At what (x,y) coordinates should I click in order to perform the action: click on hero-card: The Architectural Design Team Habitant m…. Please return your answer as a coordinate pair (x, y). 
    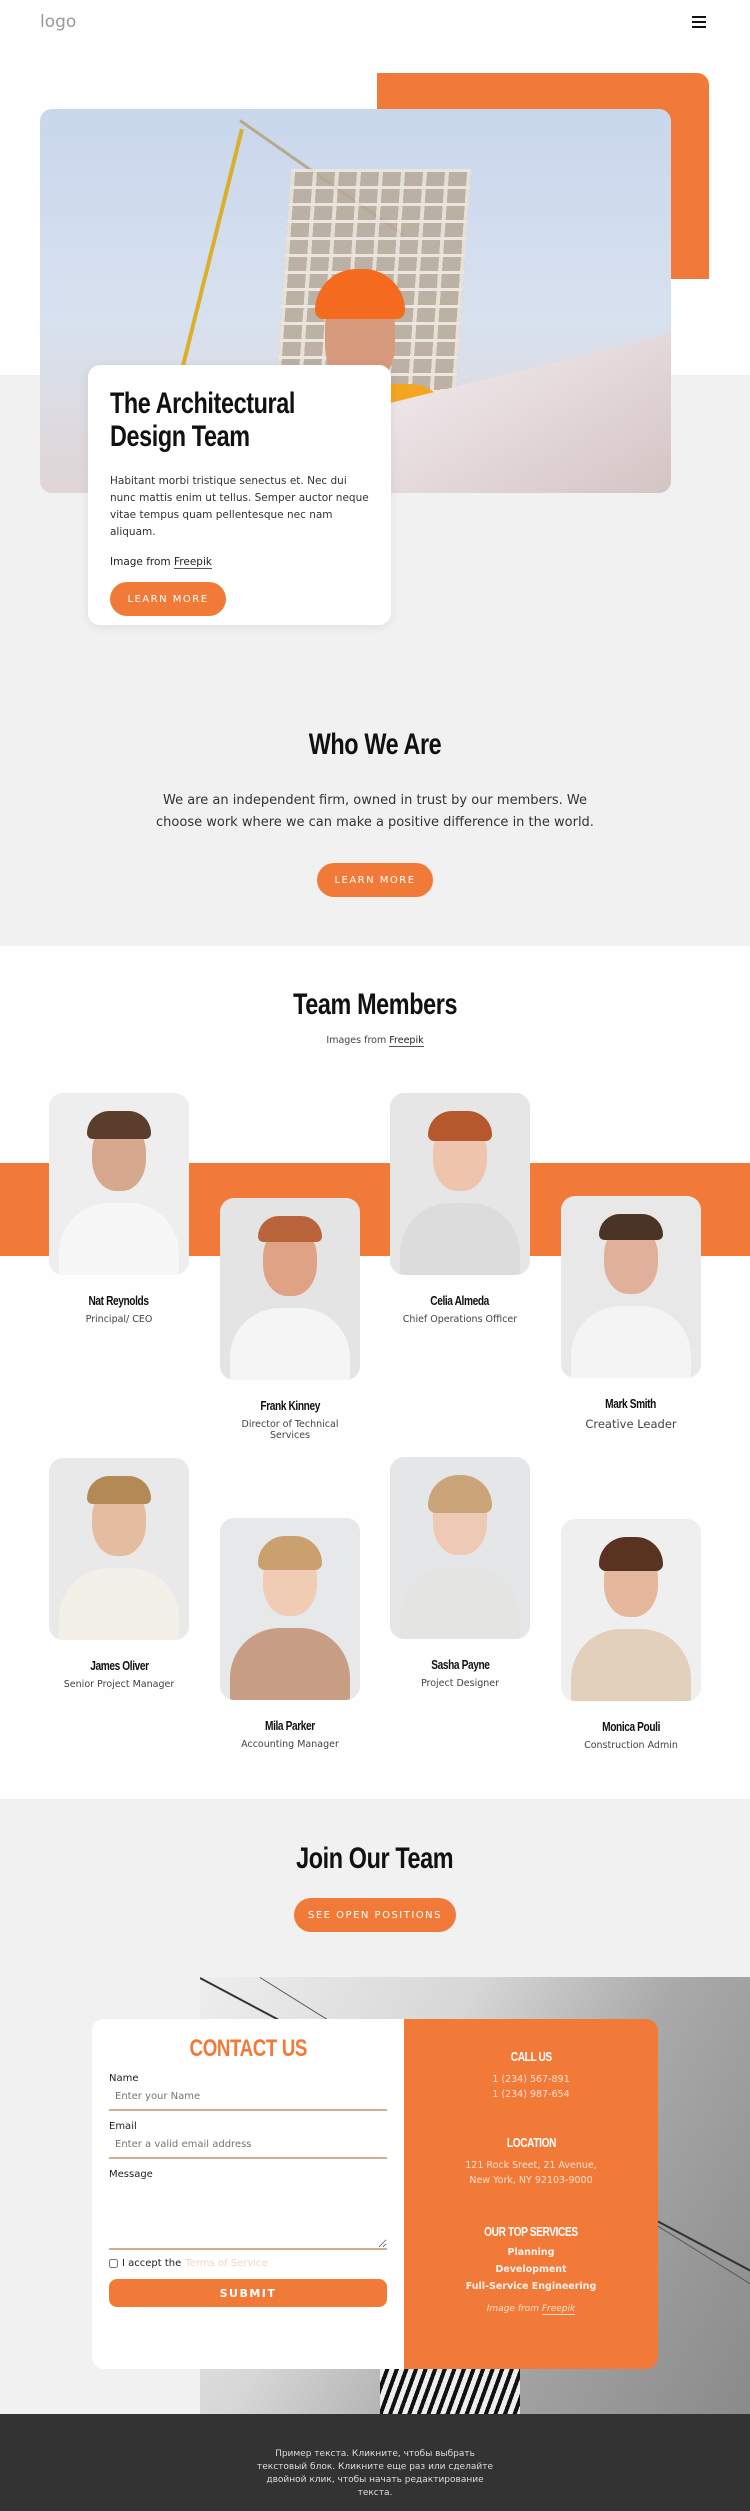
    Looking at the image, I should click on (239, 495).